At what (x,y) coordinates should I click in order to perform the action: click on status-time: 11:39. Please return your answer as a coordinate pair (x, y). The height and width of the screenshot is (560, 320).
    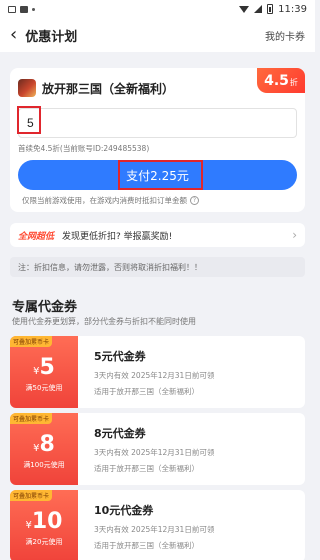
    Looking at the image, I should click on (292, 9).